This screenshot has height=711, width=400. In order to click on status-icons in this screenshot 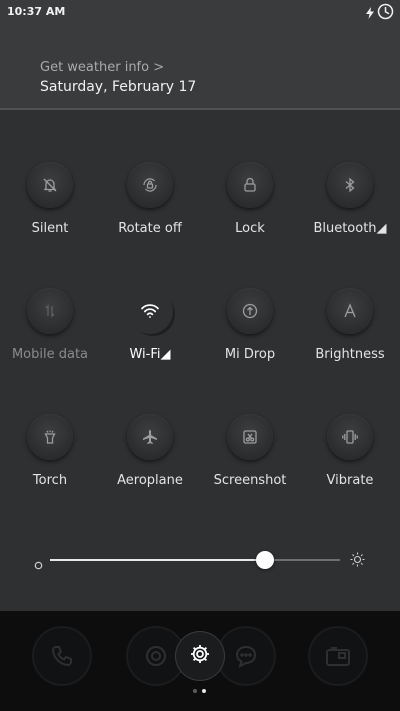, I will do `click(380, 13)`.